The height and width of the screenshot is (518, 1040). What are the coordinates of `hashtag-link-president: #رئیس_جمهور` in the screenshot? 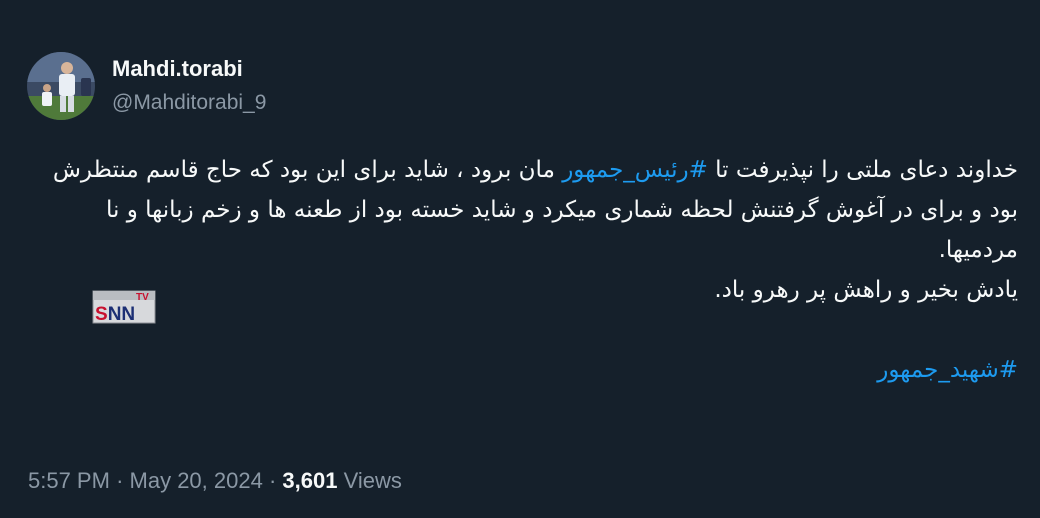 It's located at (635, 170).